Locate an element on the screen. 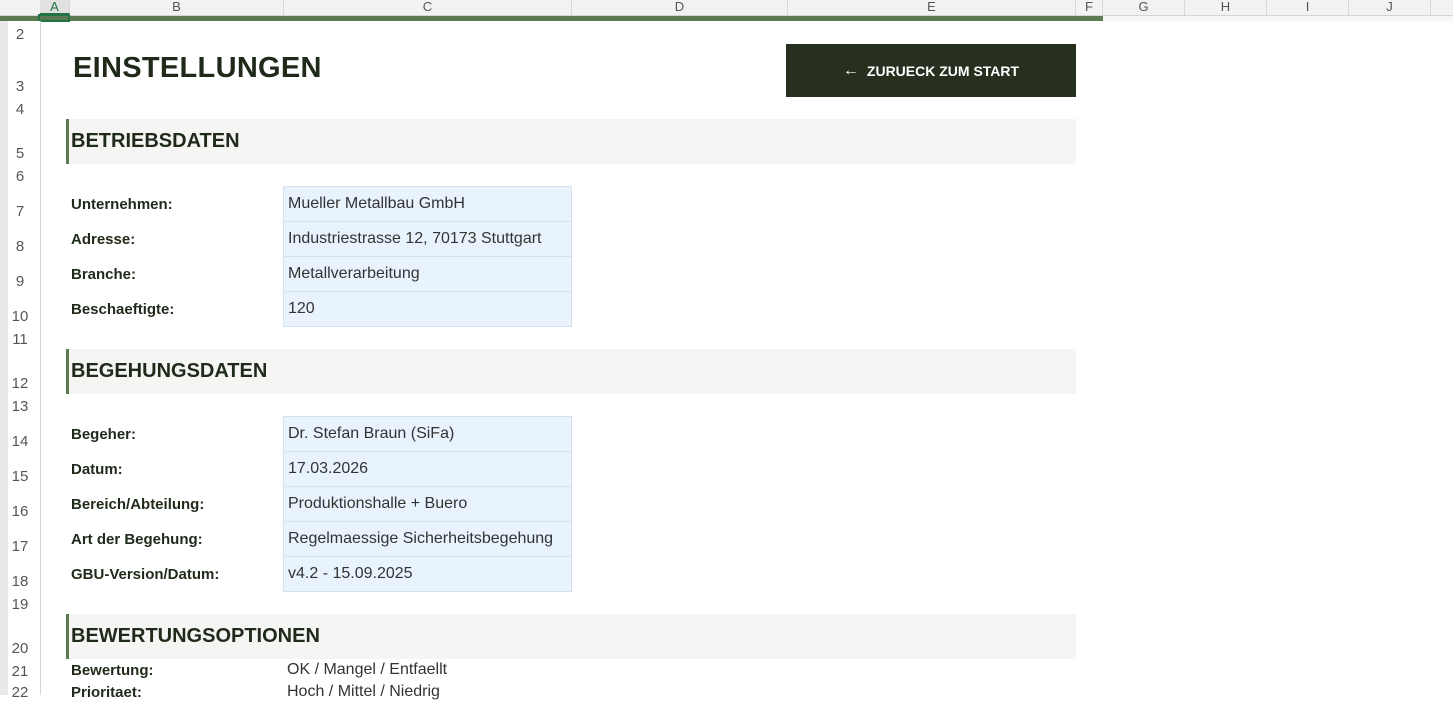 This screenshot has height=701, width=1453. input-value: Regelmaessige Sicherheitsbegehung is located at coordinates (421, 538).